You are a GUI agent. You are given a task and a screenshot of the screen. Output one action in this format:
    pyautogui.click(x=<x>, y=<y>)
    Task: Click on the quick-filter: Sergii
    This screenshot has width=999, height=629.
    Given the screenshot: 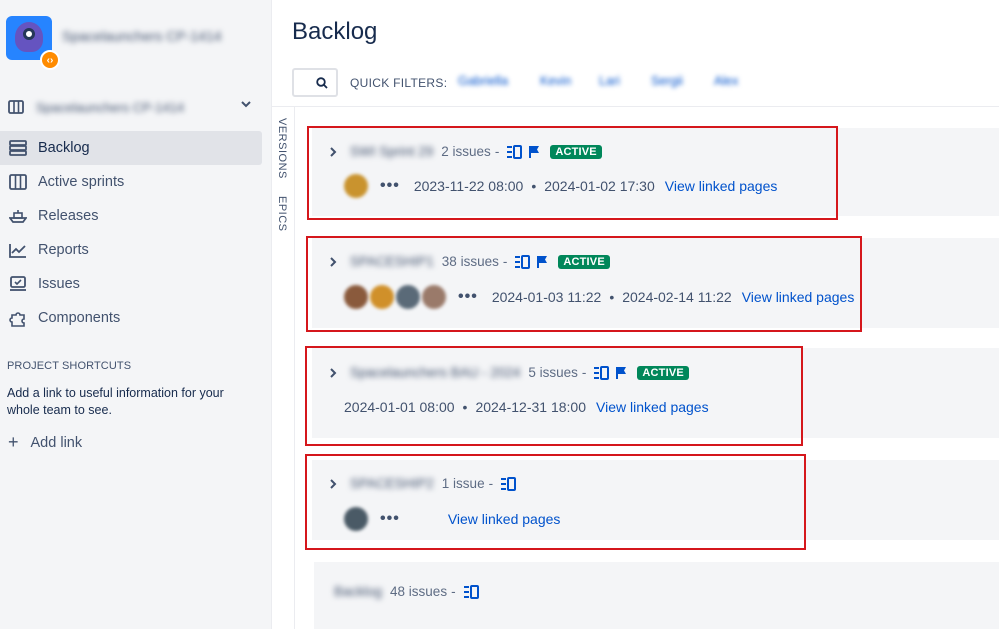 What is the action you would take?
    pyautogui.click(x=667, y=81)
    